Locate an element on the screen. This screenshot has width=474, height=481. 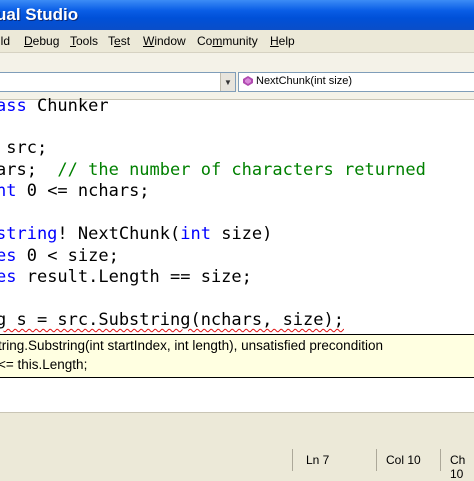
error-squiggle: g s = src.Substring(nchars, size); is located at coordinates (172, 320).